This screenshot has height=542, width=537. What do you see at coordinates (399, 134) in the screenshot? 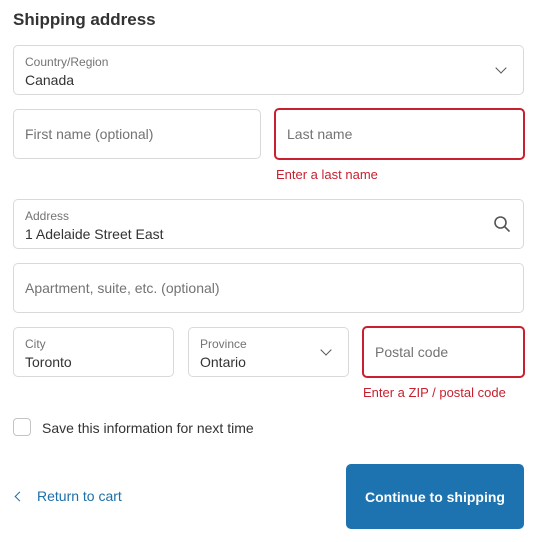
I see `last-name-field: Last name` at bounding box center [399, 134].